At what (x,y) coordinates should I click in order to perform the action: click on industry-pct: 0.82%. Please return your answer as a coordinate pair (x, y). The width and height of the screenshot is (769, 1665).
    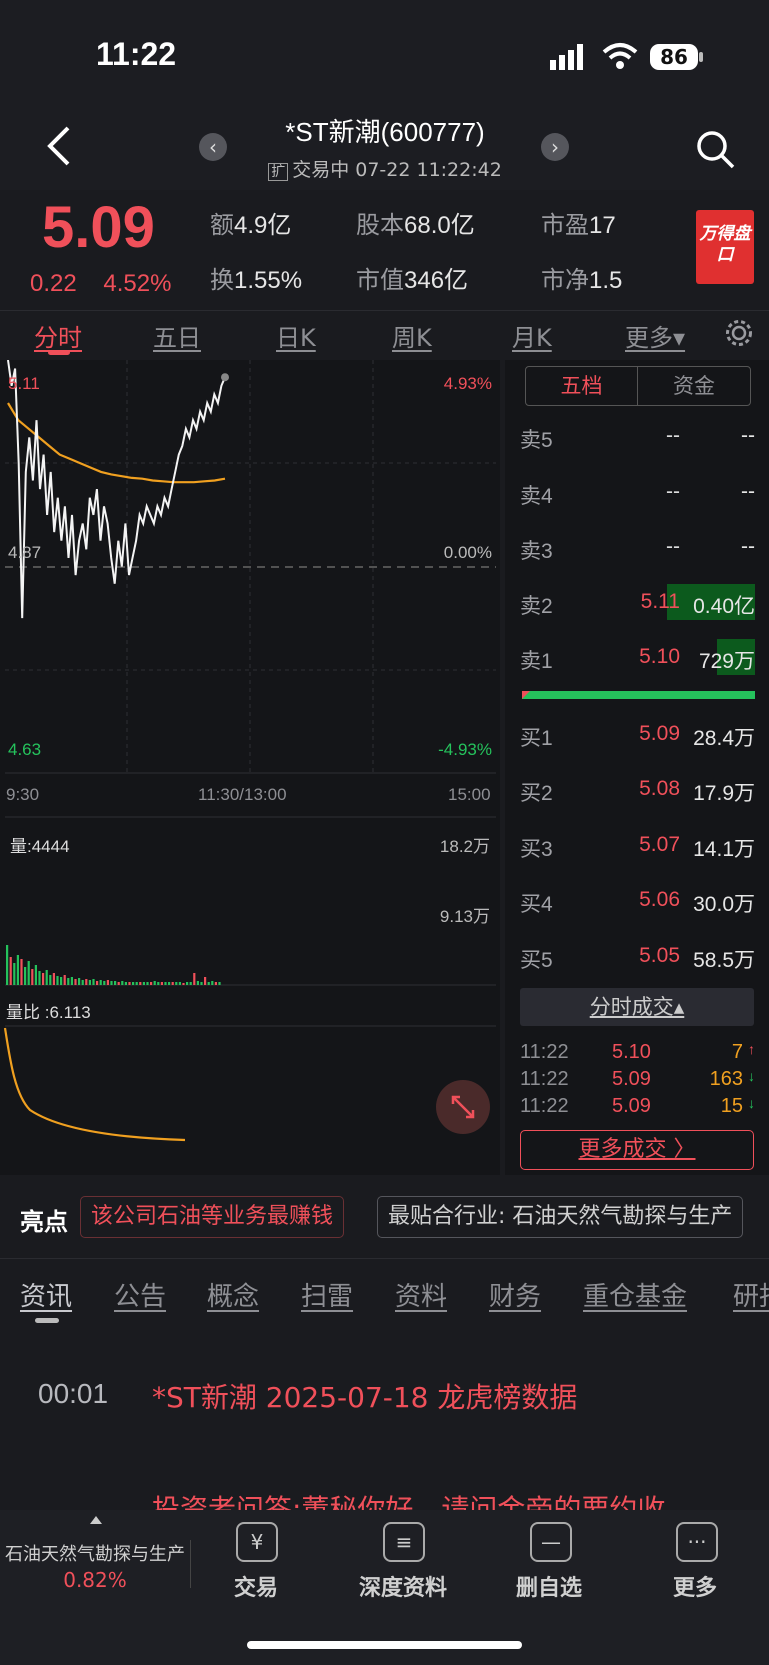
    Looking at the image, I should click on (95, 1580).